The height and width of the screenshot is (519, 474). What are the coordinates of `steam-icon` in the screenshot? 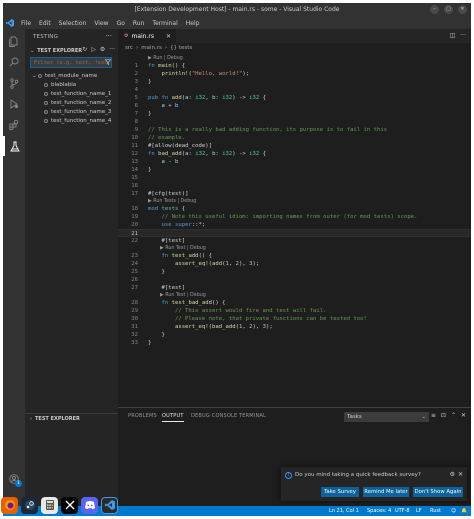 It's located at (29, 505).